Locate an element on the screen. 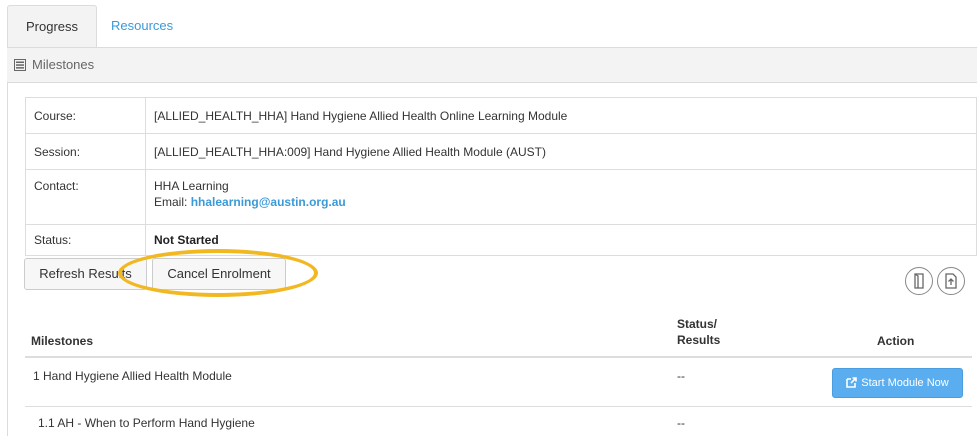 The width and height of the screenshot is (977, 436). session-label: Session: is located at coordinates (85, 151).